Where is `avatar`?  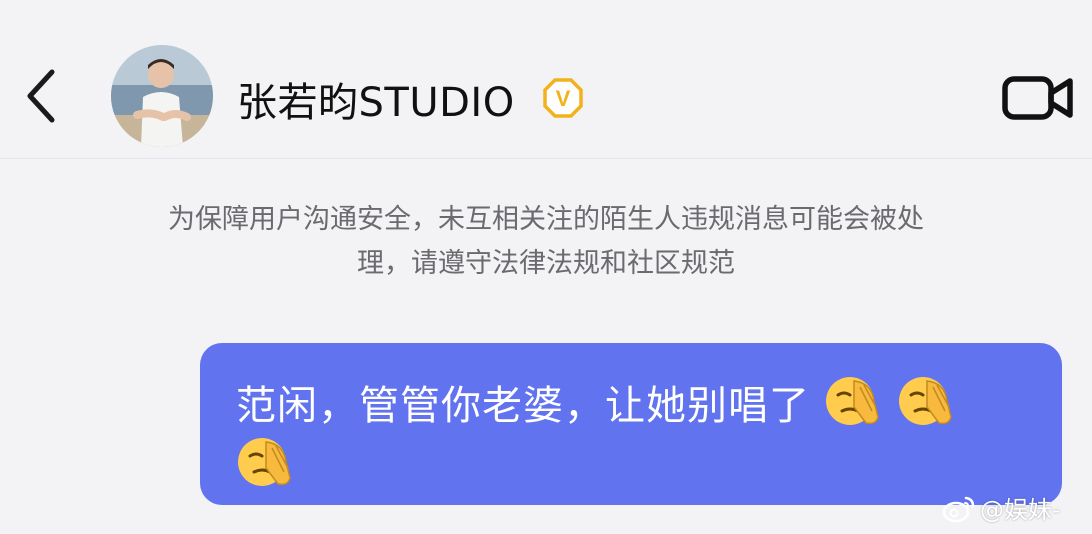 avatar is located at coordinates (162, 96).